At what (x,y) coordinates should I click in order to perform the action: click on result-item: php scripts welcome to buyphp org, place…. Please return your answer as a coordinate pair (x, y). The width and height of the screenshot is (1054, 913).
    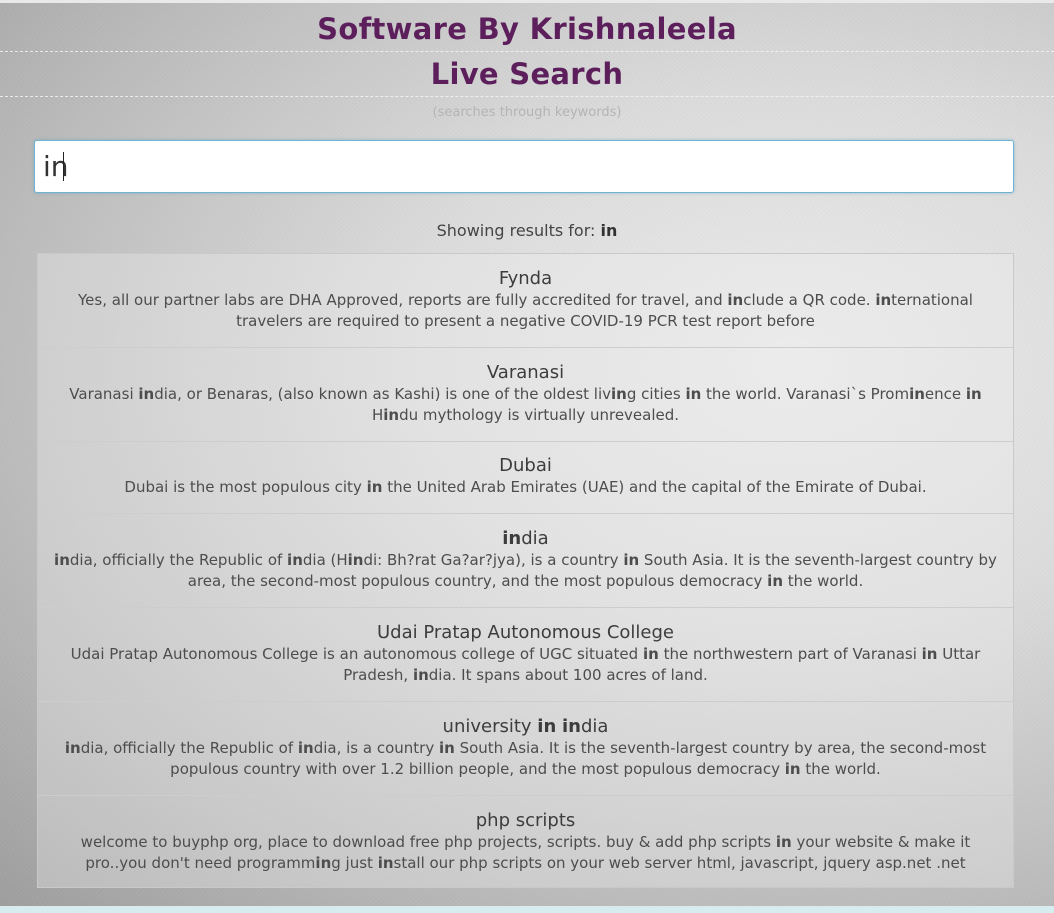
    Looking at the image, I should click on (525, 842).